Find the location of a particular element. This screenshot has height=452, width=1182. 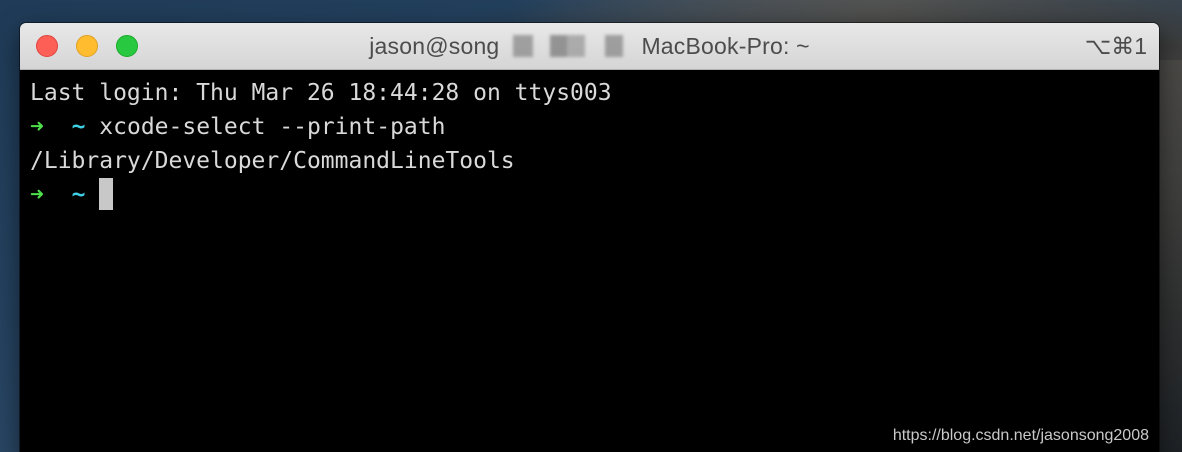

window-shortcut: ⌥⌘1 is located at coordinates (1115, 46).